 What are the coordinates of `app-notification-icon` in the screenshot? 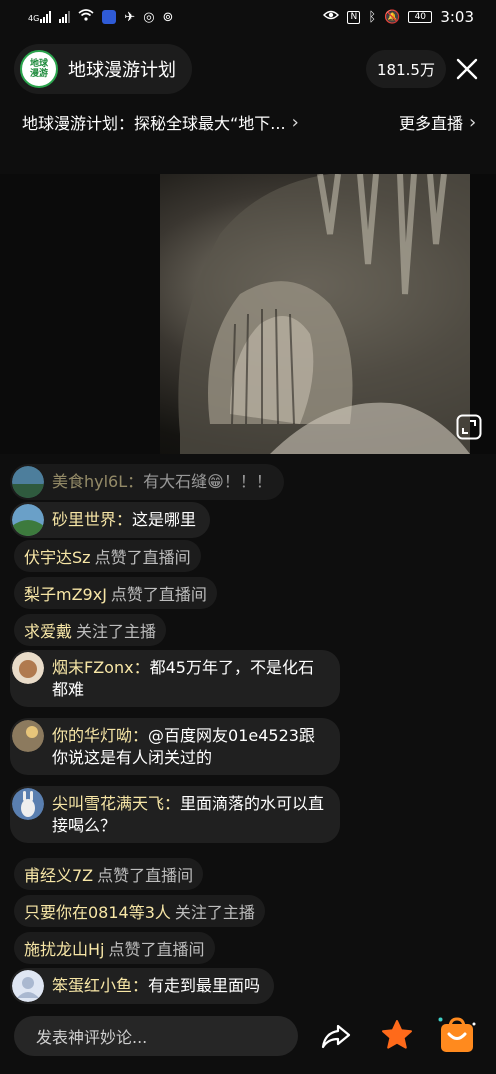 It's located at (109, 17).